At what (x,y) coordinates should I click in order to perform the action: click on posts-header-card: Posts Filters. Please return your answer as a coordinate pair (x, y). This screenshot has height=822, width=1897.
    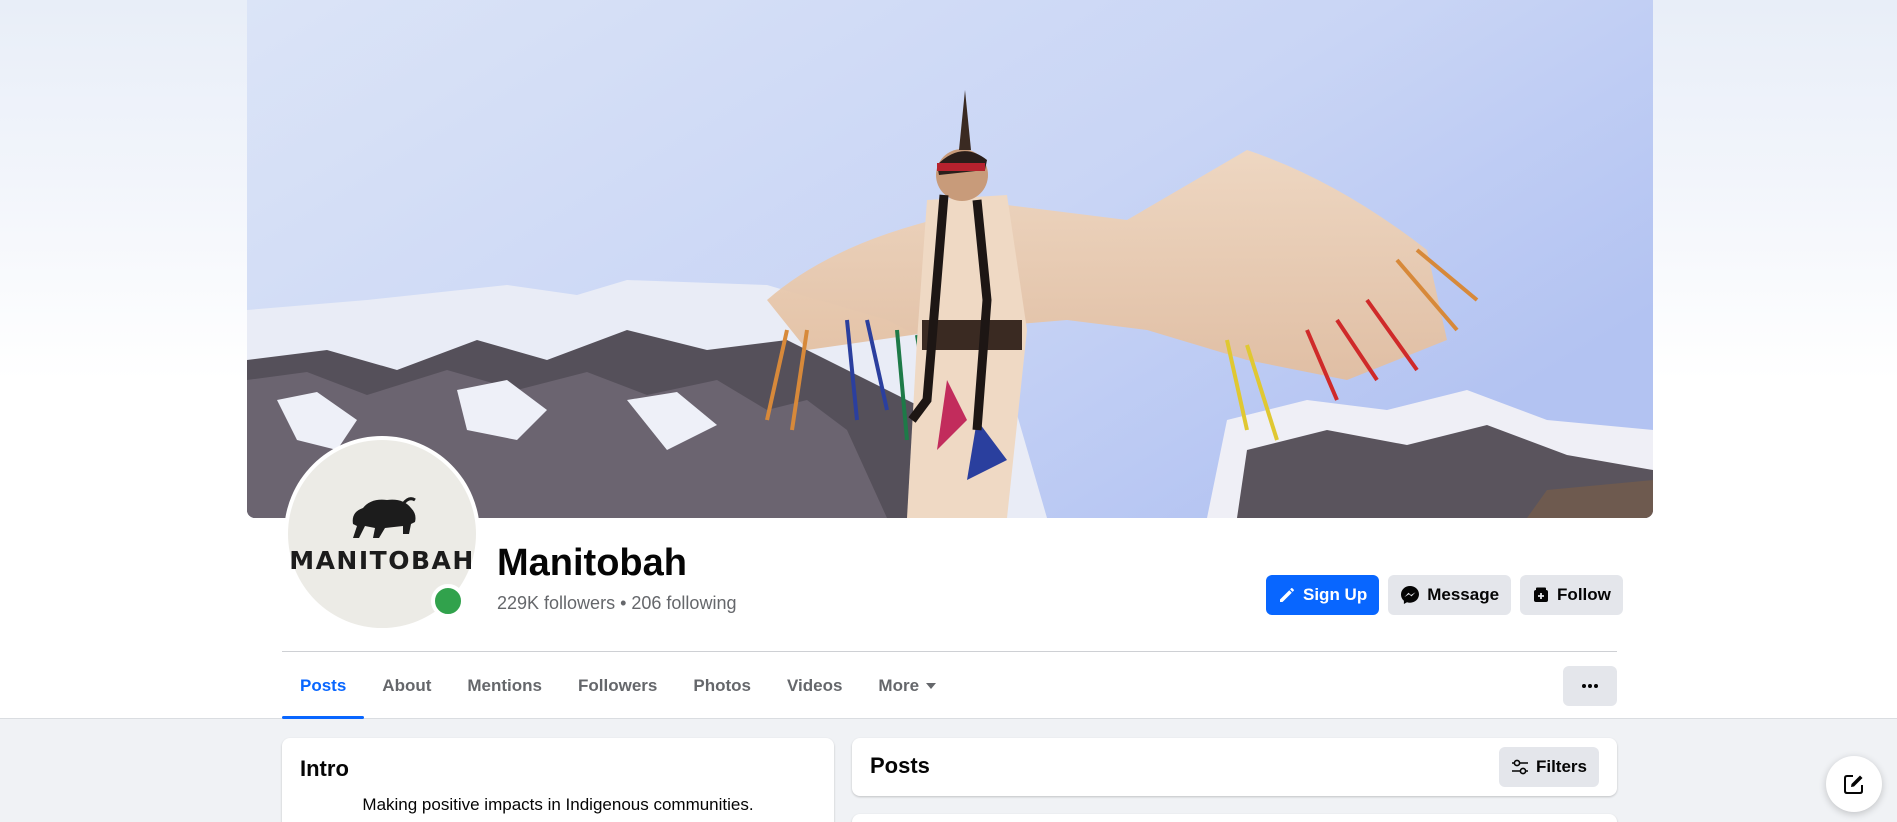
    Looking at the image, I should click on (1234, 767).